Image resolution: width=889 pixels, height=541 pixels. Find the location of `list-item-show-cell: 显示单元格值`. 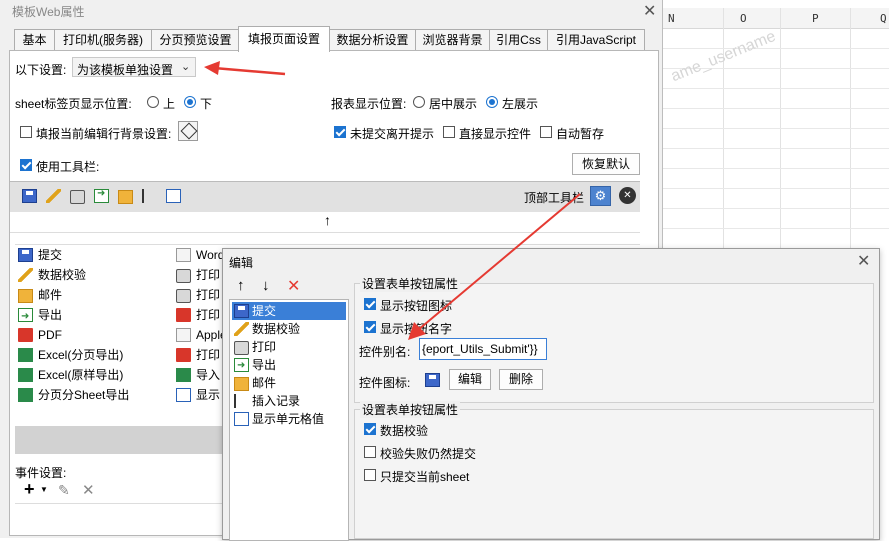

list-item-show-cell: 显示单元格值 is located at coordinates (289, 419).